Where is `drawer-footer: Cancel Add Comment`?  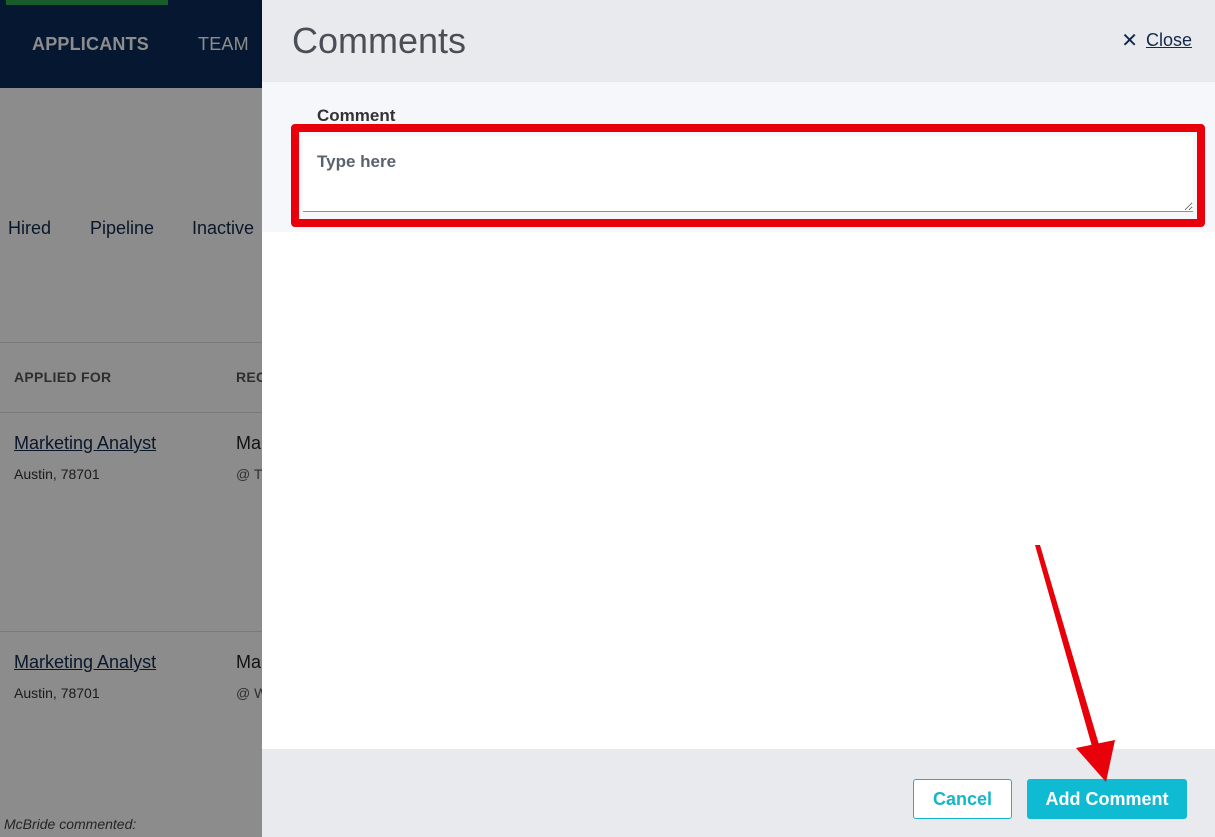
drawer-footer: Cancel Add Comment is located at coordinates (738, 793).